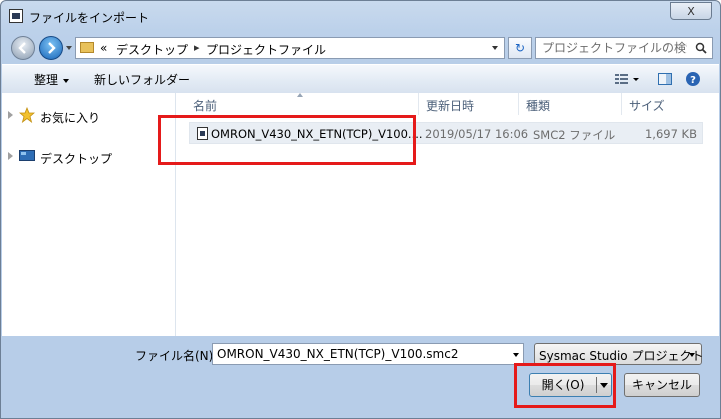 This screenshot has height=419, width=721. I want to click on open-button: 開く(O), so click(570, 385).